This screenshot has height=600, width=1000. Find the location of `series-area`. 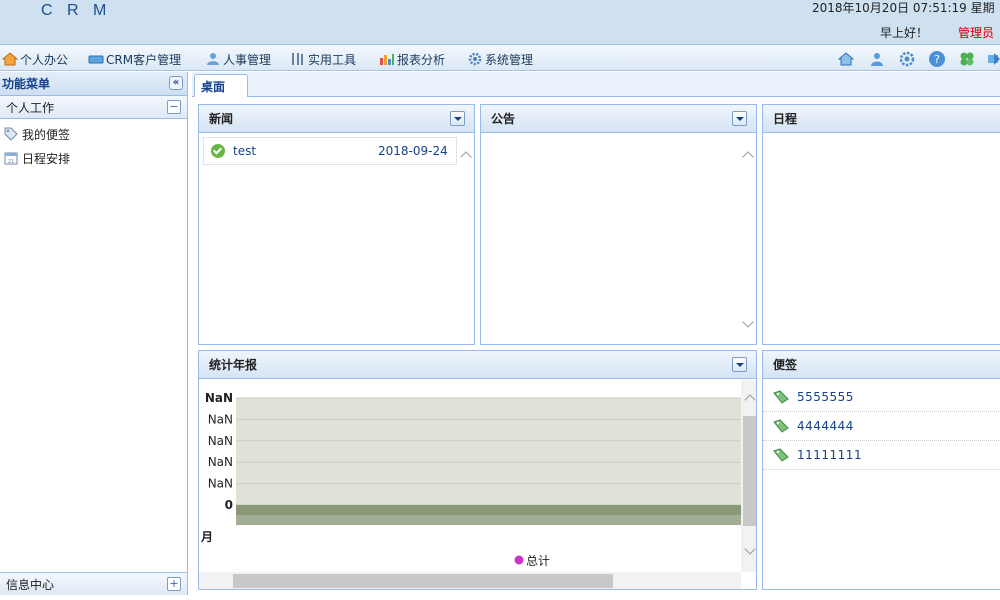

series-area is located at coordinates (488, 510).